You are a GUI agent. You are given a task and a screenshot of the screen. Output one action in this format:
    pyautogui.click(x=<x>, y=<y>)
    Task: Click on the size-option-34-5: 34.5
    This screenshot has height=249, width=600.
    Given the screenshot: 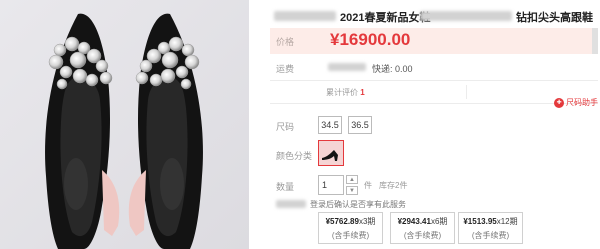 What is the action you would take?
    pyautogui.click(x=330, y=125)
    